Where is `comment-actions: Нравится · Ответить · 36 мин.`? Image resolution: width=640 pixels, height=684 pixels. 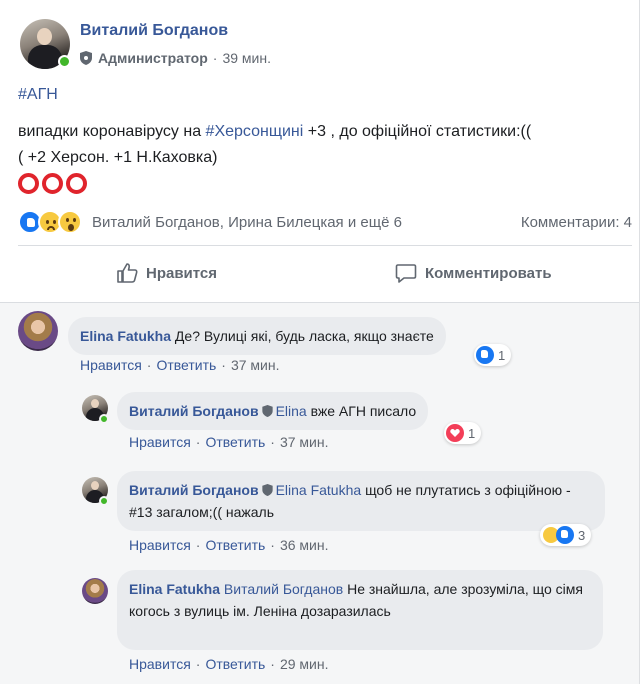 comment-actions: Нравится · Ответить · 36 мин. is located at coordinates (229, 545).